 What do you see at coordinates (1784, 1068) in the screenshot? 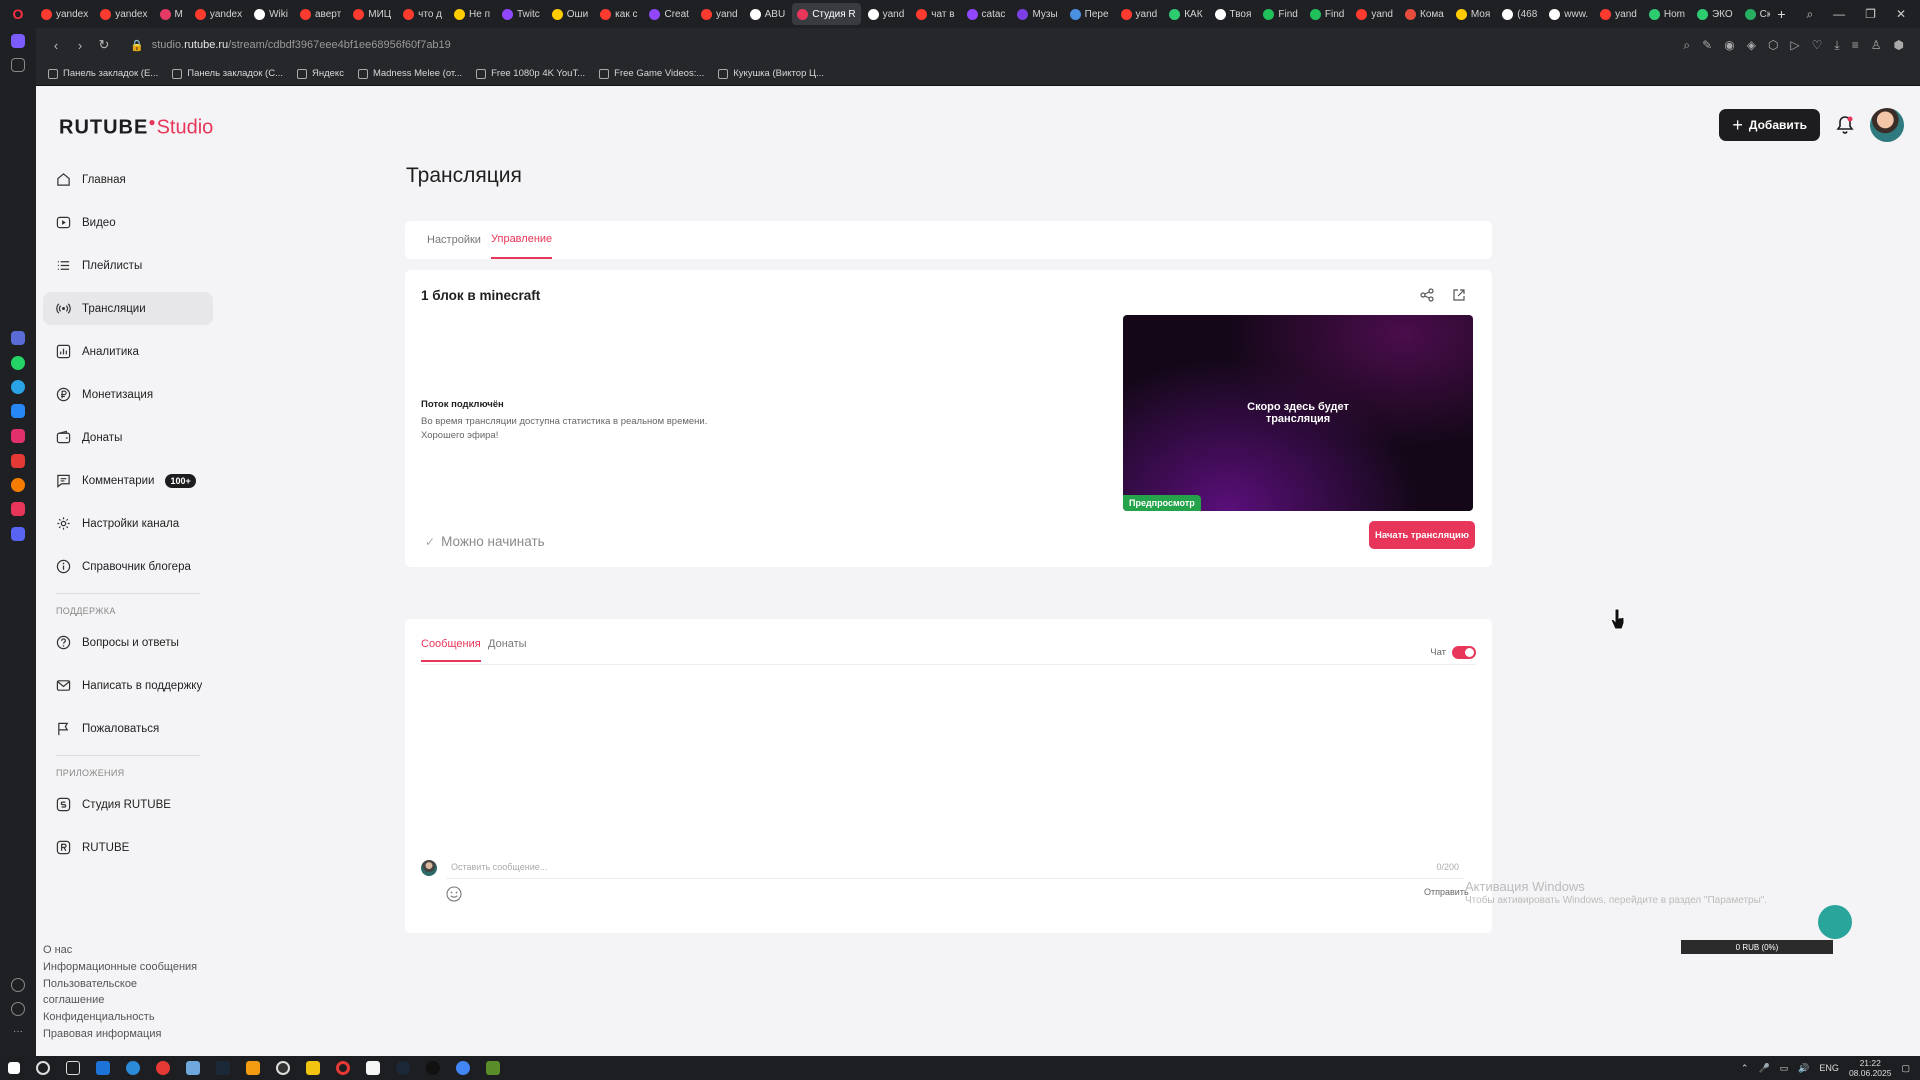
I see `network-icon: ▭` at bounding box center [1784, 1068].